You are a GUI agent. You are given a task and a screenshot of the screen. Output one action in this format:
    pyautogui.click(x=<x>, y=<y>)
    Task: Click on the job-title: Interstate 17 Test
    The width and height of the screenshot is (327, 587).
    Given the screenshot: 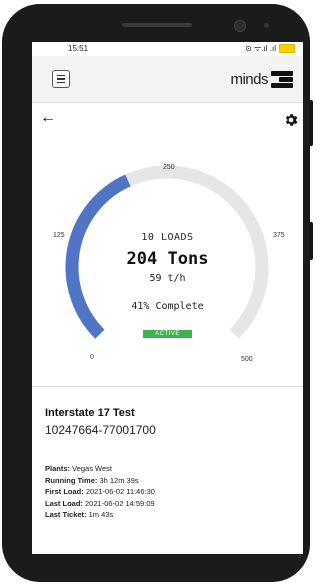 What is the action you would take?
    pyautogui.click(x=90, y=413)
    